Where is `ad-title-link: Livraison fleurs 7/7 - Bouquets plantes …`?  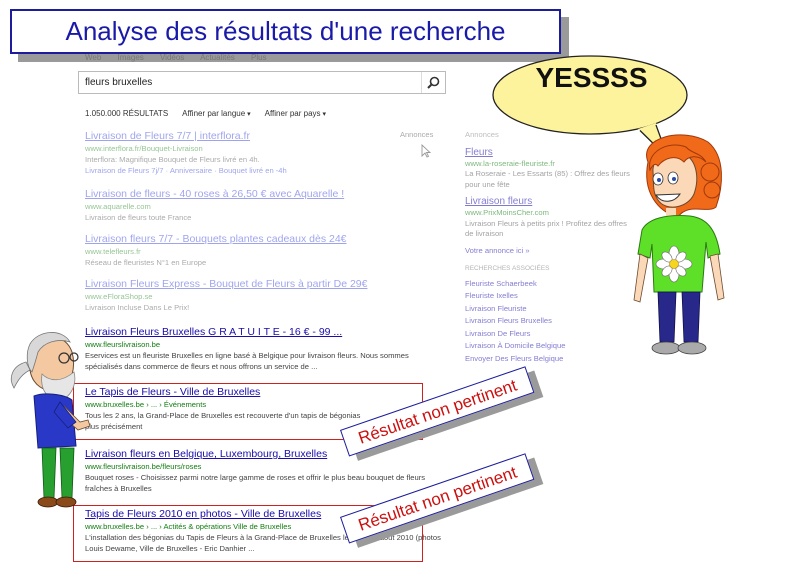
ad-title-link: Livraison fleurs 7/7 - Bouquets plantes … is located at coordinates (265, 239).